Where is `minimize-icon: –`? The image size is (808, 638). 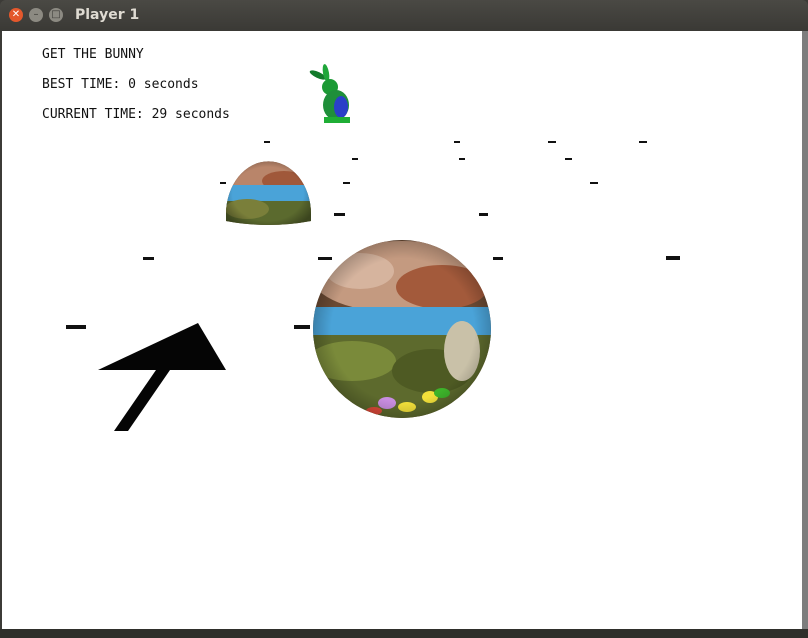
minimize-icon: – is located at coordinates (36, 14).